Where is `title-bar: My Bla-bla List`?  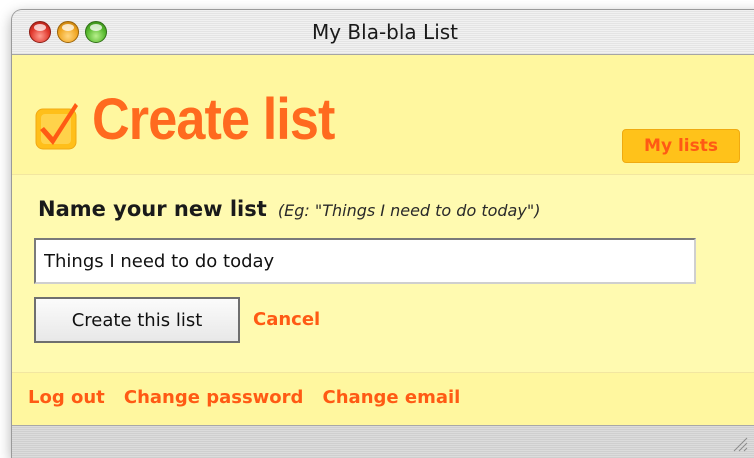 title-bar: My Bla-bla List is located at coordinates (383, 32).